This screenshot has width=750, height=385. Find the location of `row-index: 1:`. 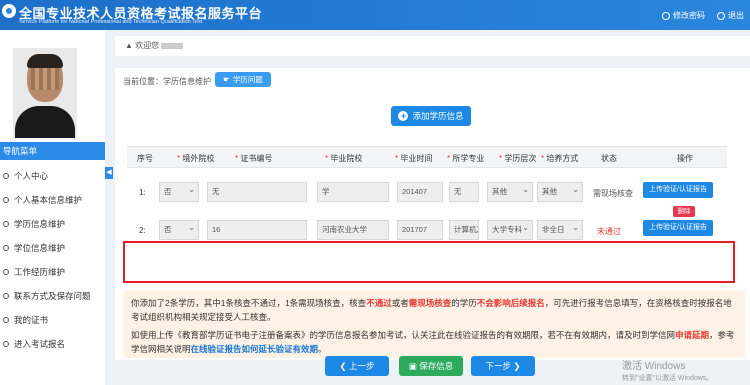

row-index: 1: is located at coordinates (142, 192).